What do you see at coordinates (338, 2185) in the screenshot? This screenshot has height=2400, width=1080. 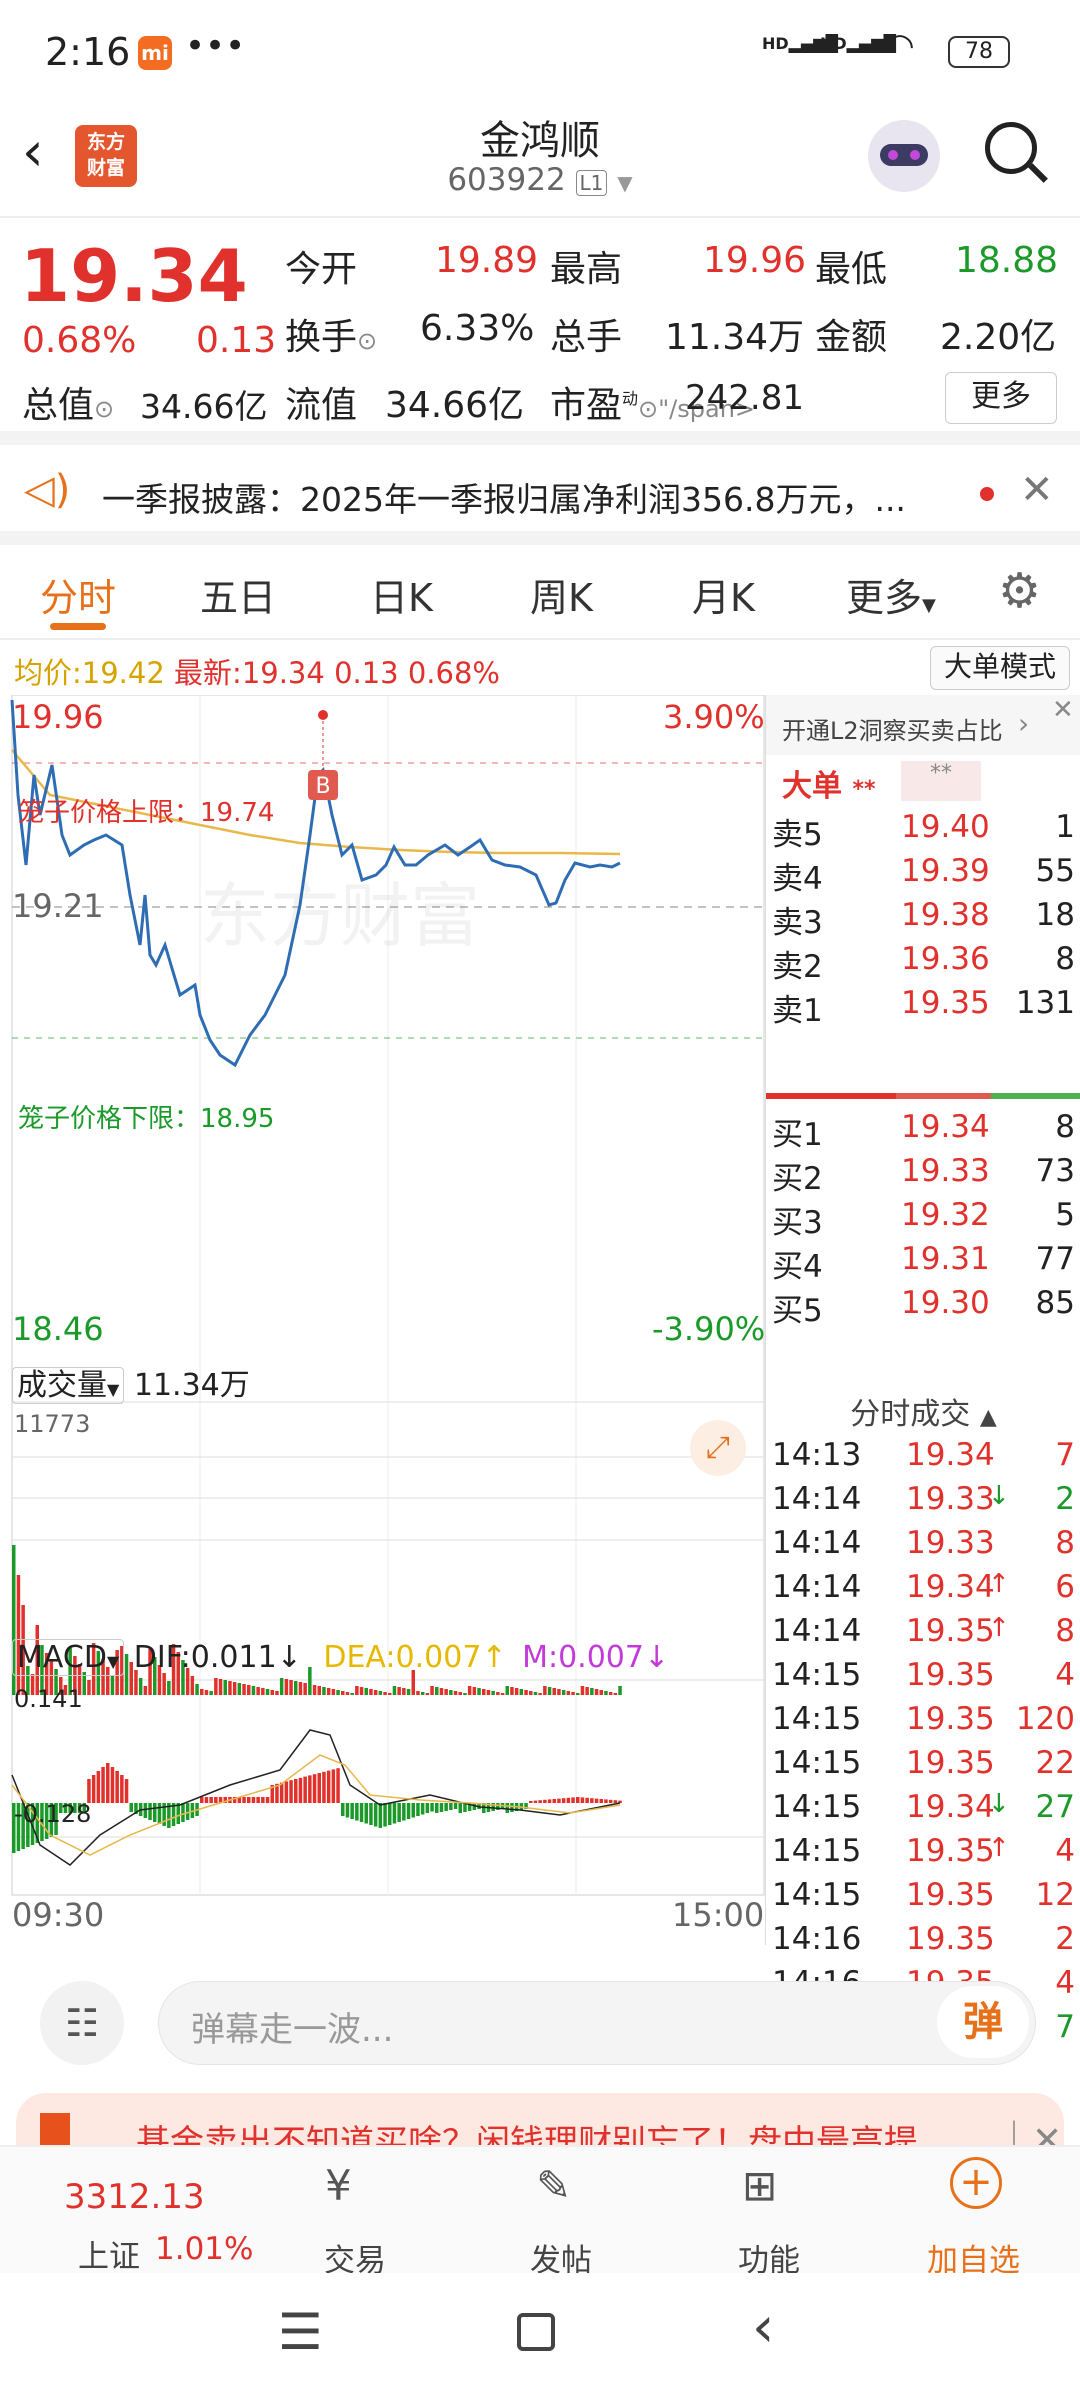 I see `yen-icon: ¥` at bounding box center [338, 2185].